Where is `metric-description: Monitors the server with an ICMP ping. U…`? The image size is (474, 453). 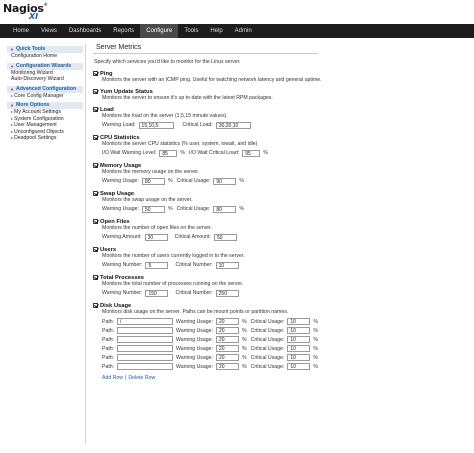
metric-description: Monitors the server with an ICMP ping. U… is located at coordinates (212, 80).